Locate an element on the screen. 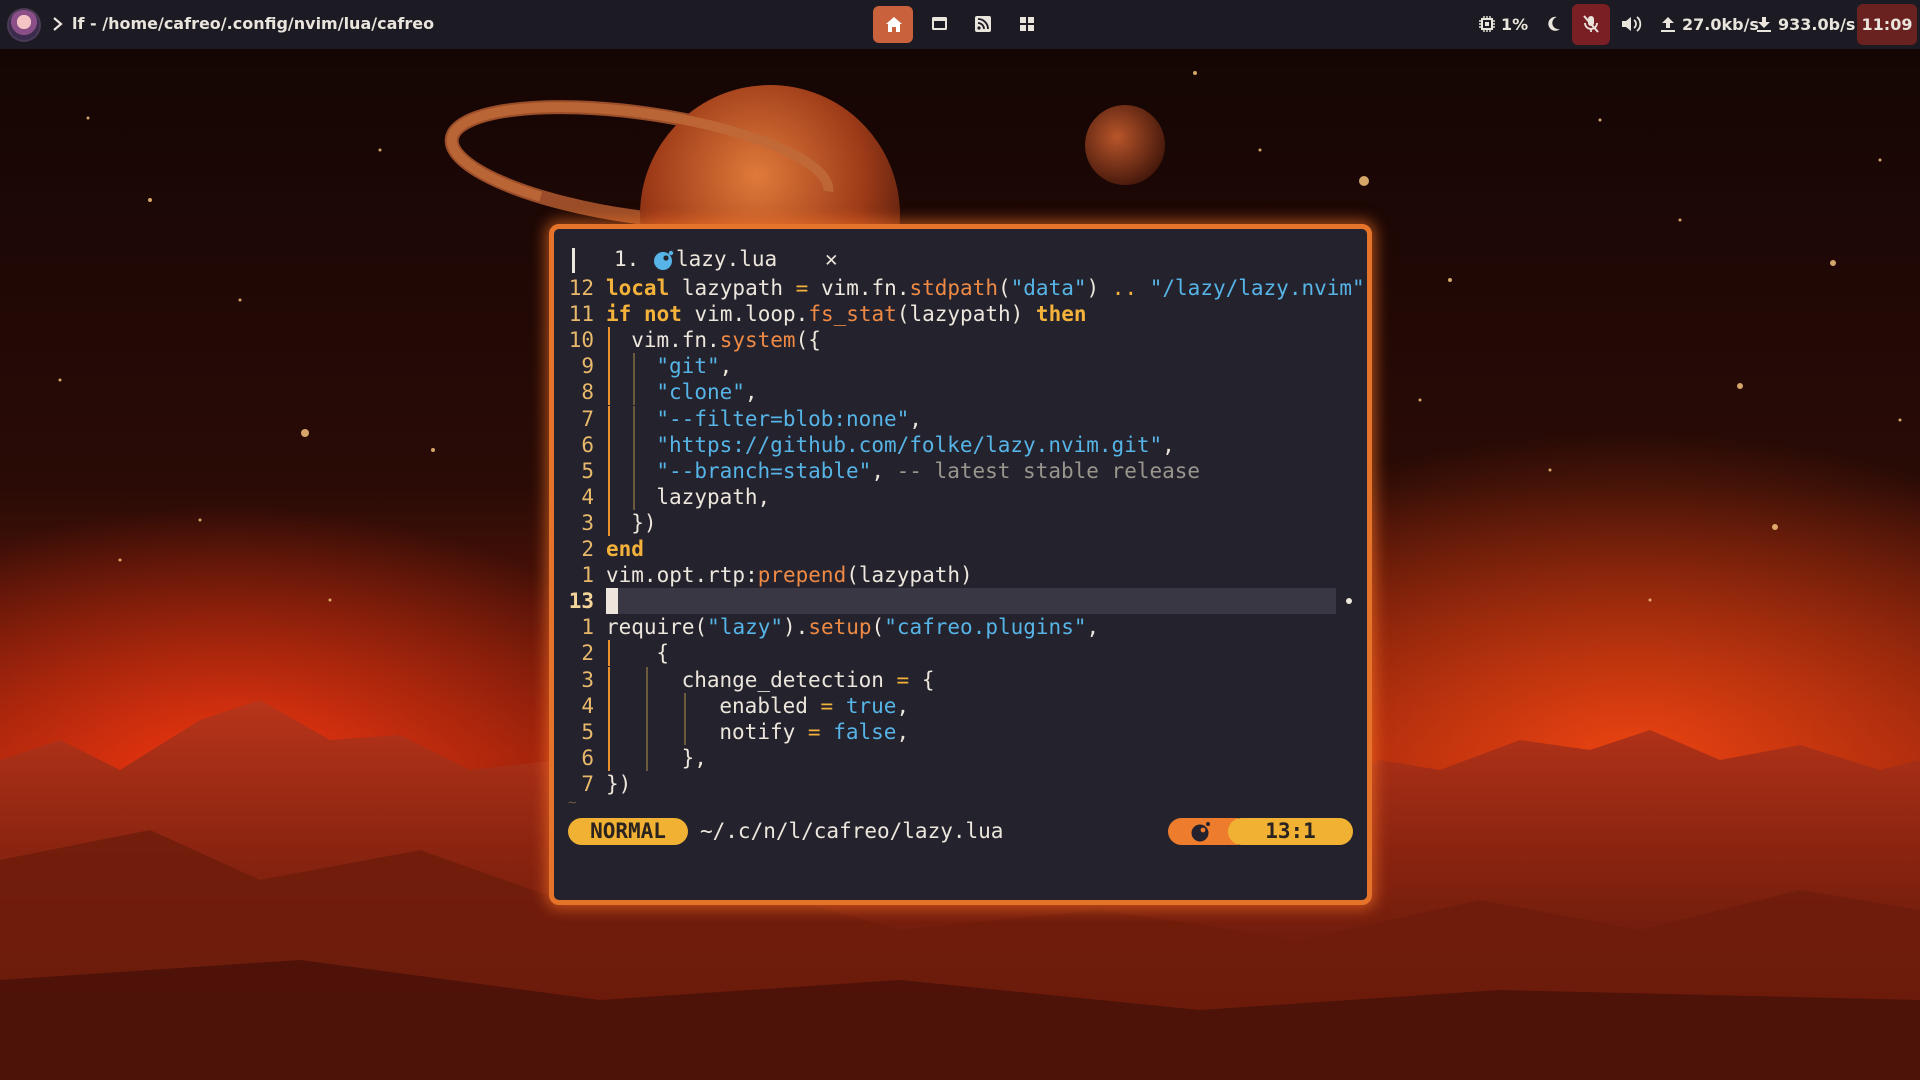 Image resolution: width=1920 pixels, height=1080 pixels. home-icon is located at coordinates (894, 24).